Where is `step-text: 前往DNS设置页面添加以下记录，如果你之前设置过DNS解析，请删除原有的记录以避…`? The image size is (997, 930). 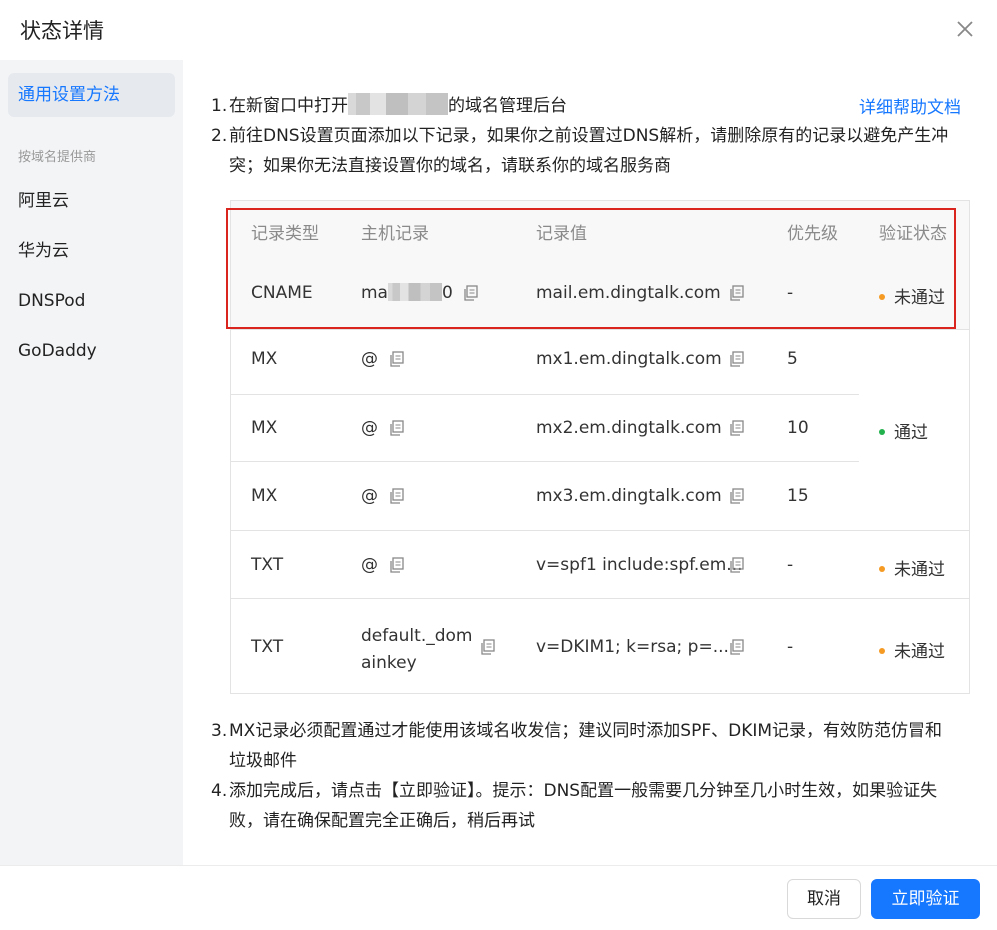 step-text: 前往DNS设置页面添加以下记录，如果你之前设置过DNS解析，请删除原有的记录以避… is located at coordinates (589, 136).